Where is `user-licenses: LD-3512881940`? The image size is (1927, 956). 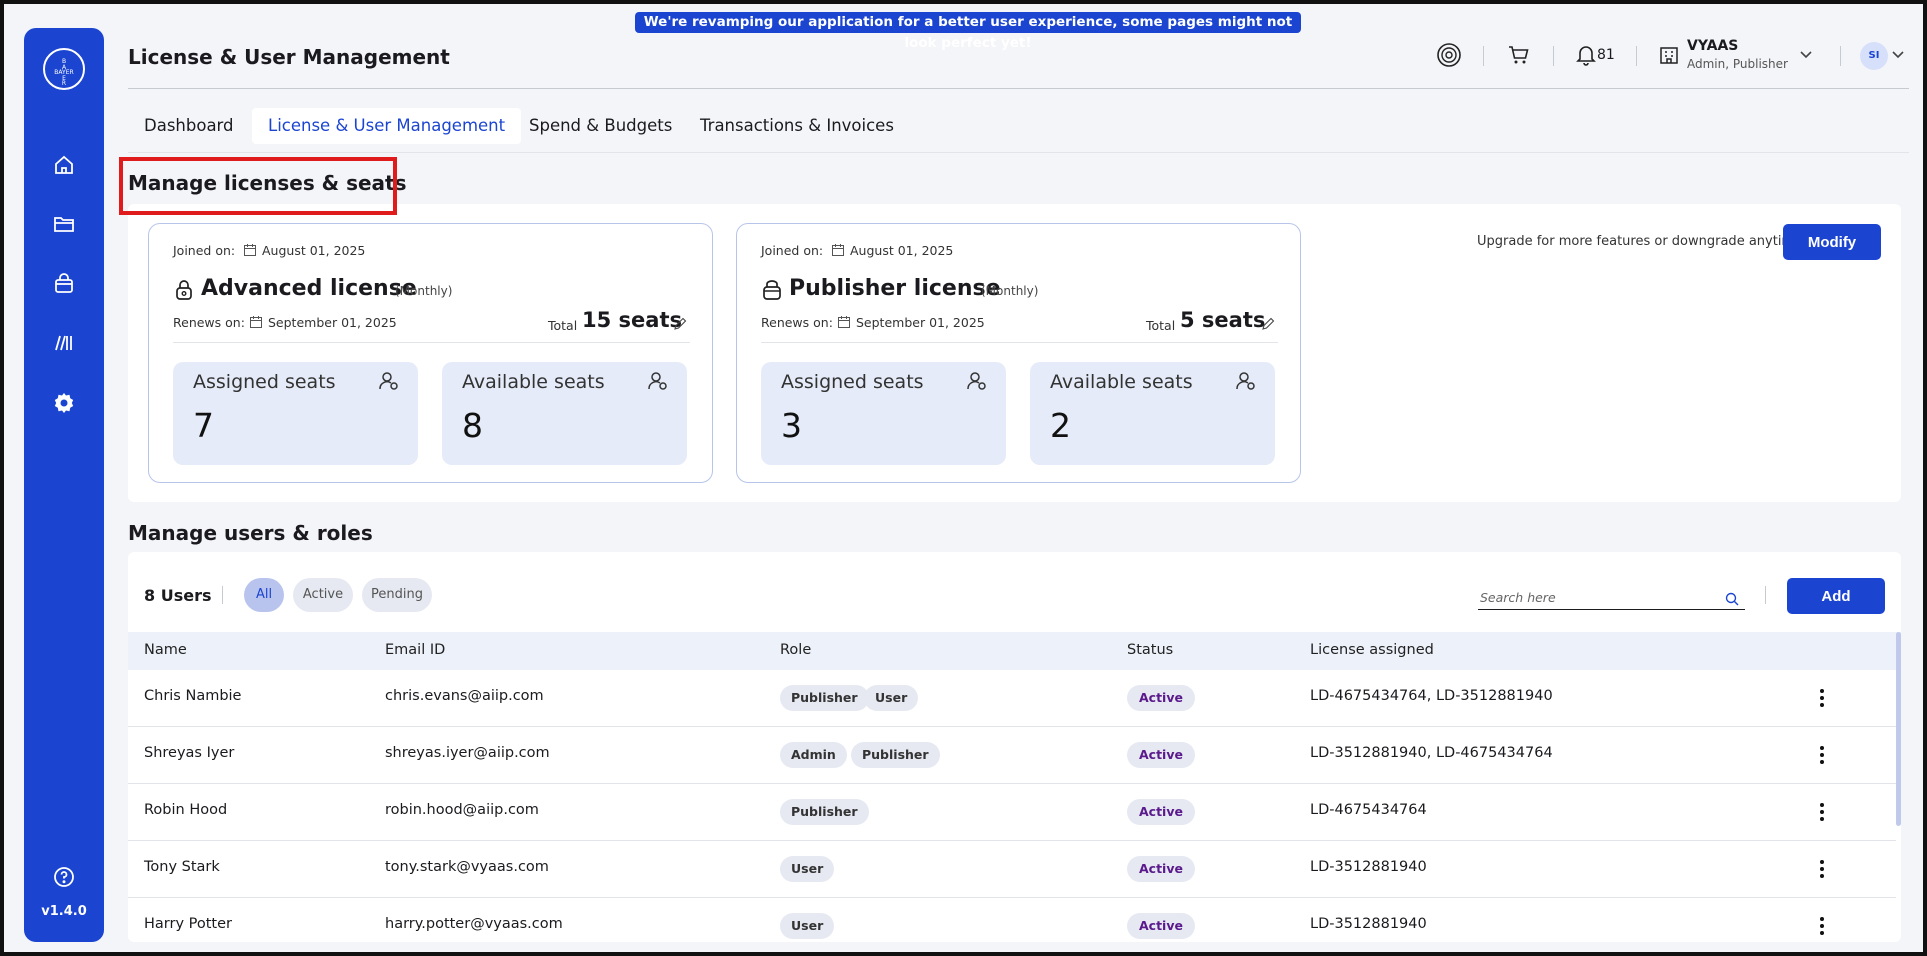
user-licenses: LD-3512881940 is located at coordinates (1368, 867).